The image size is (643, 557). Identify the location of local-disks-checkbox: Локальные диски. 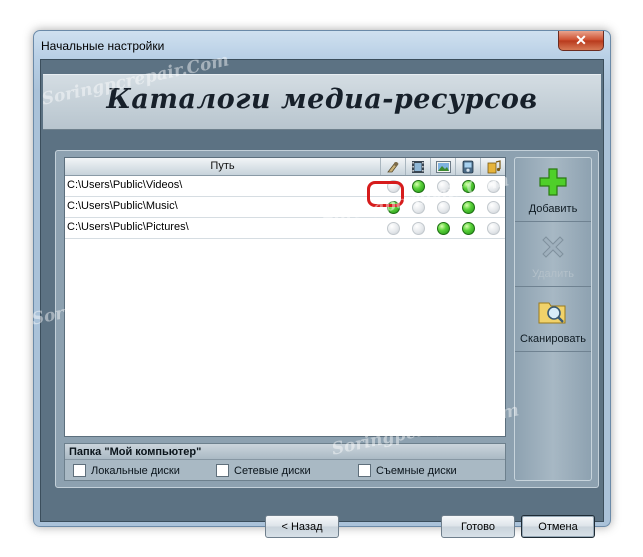
(126, 470).